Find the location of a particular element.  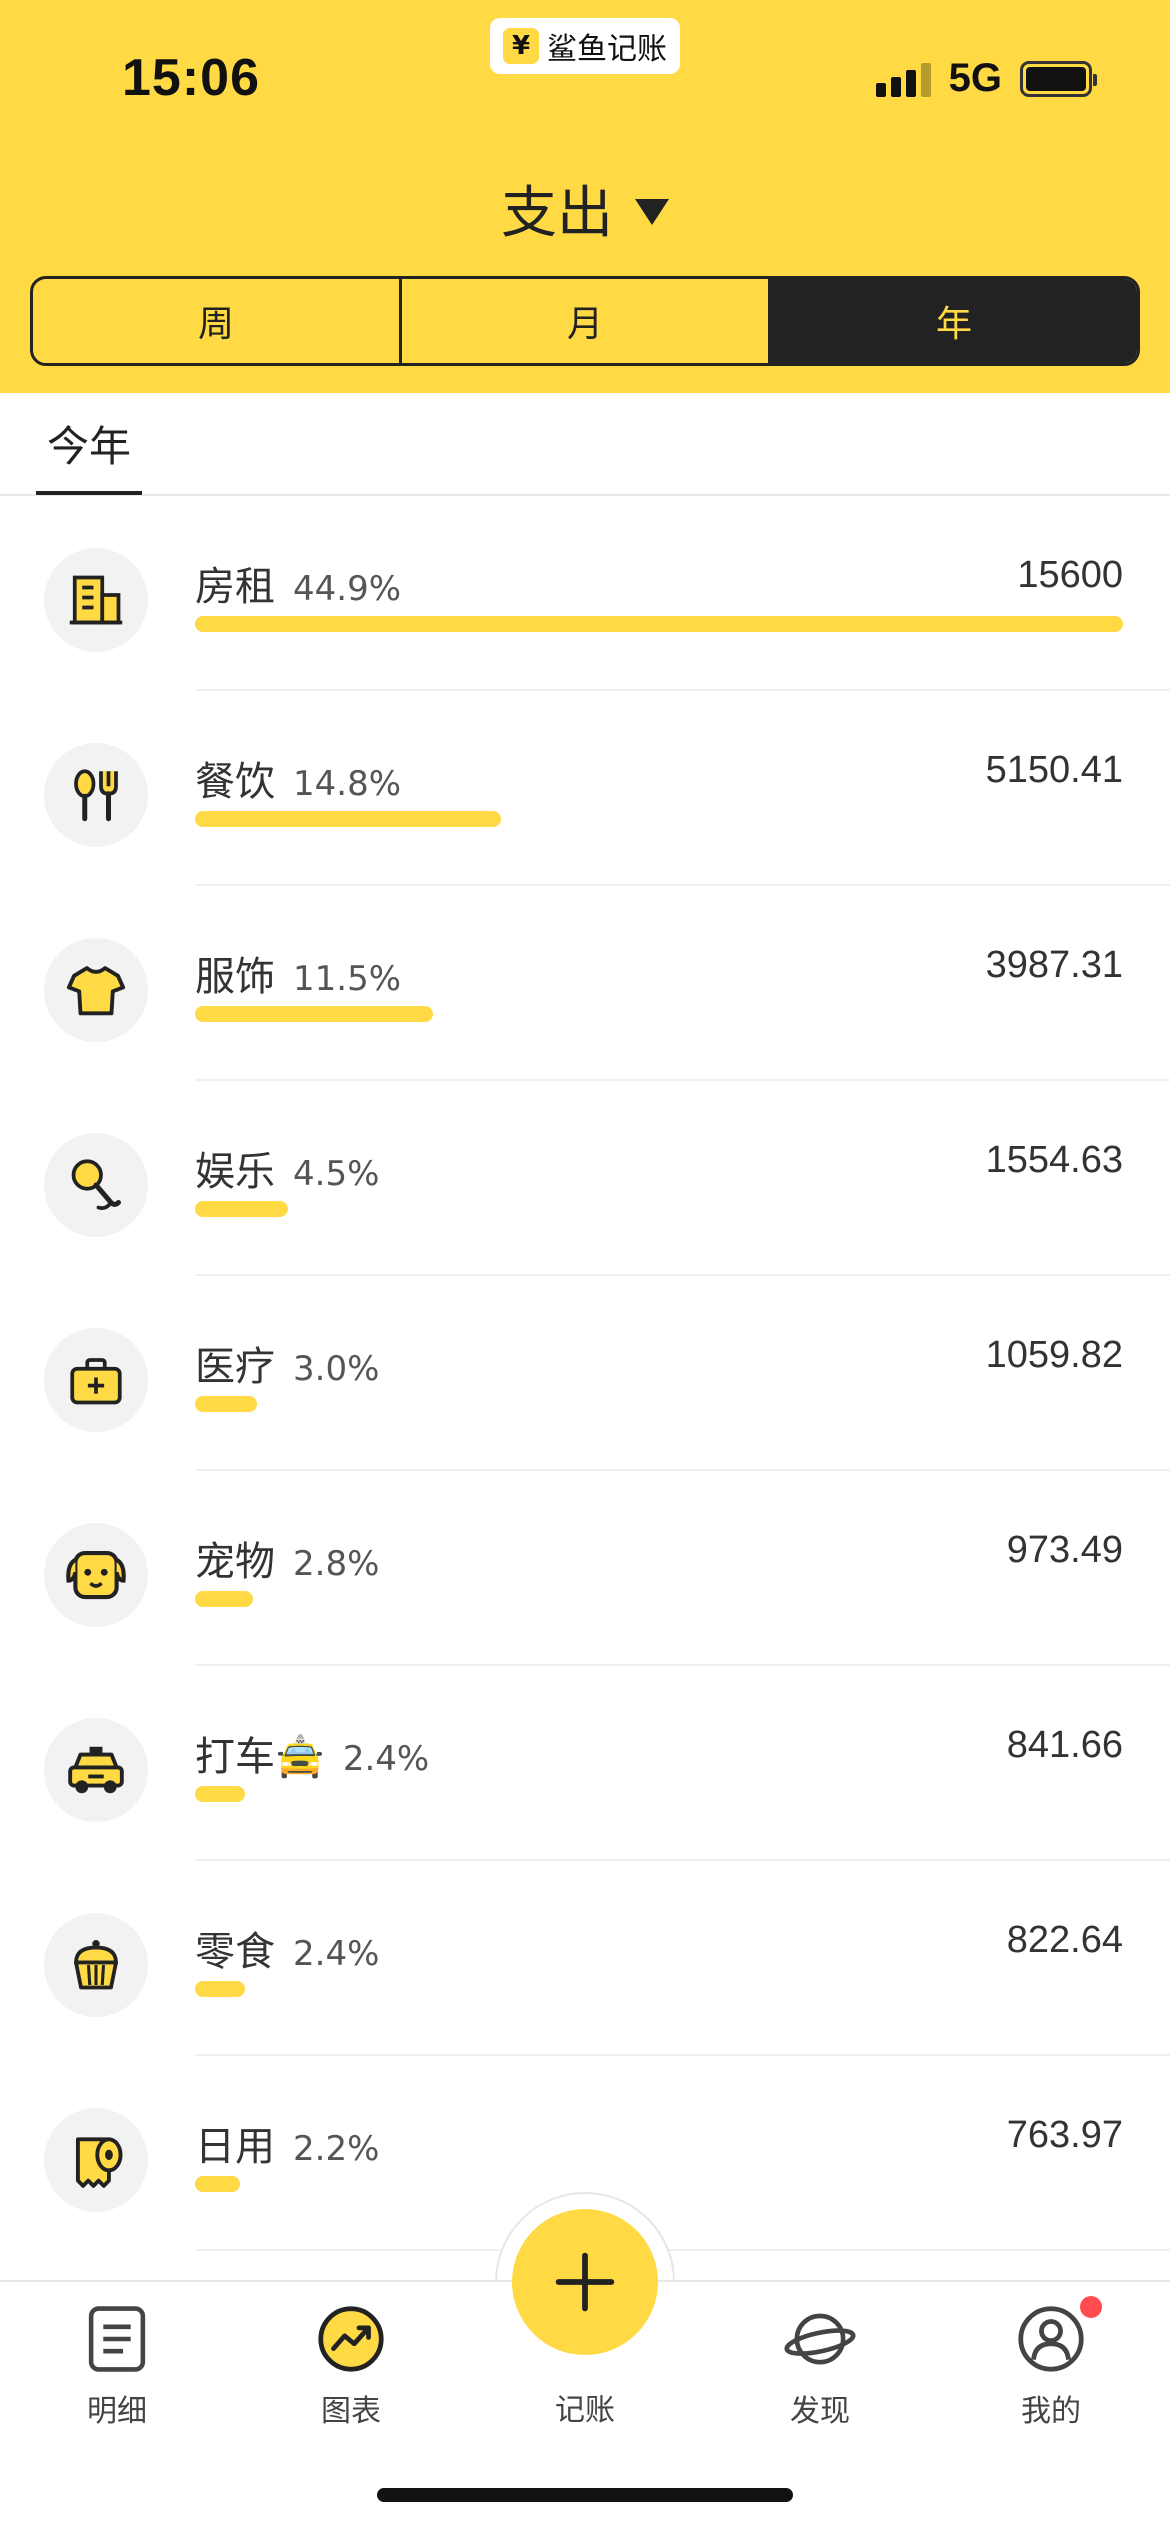

category-row: 房租 44.9% 15600 is located at coordinates (607, 593).